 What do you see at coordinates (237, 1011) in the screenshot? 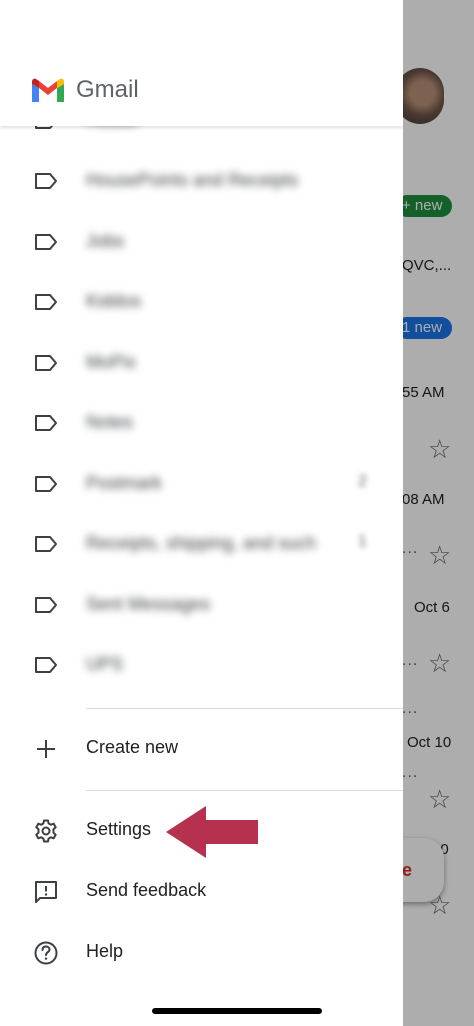
I see `home-indicator` at bounding box center [237, 1011].